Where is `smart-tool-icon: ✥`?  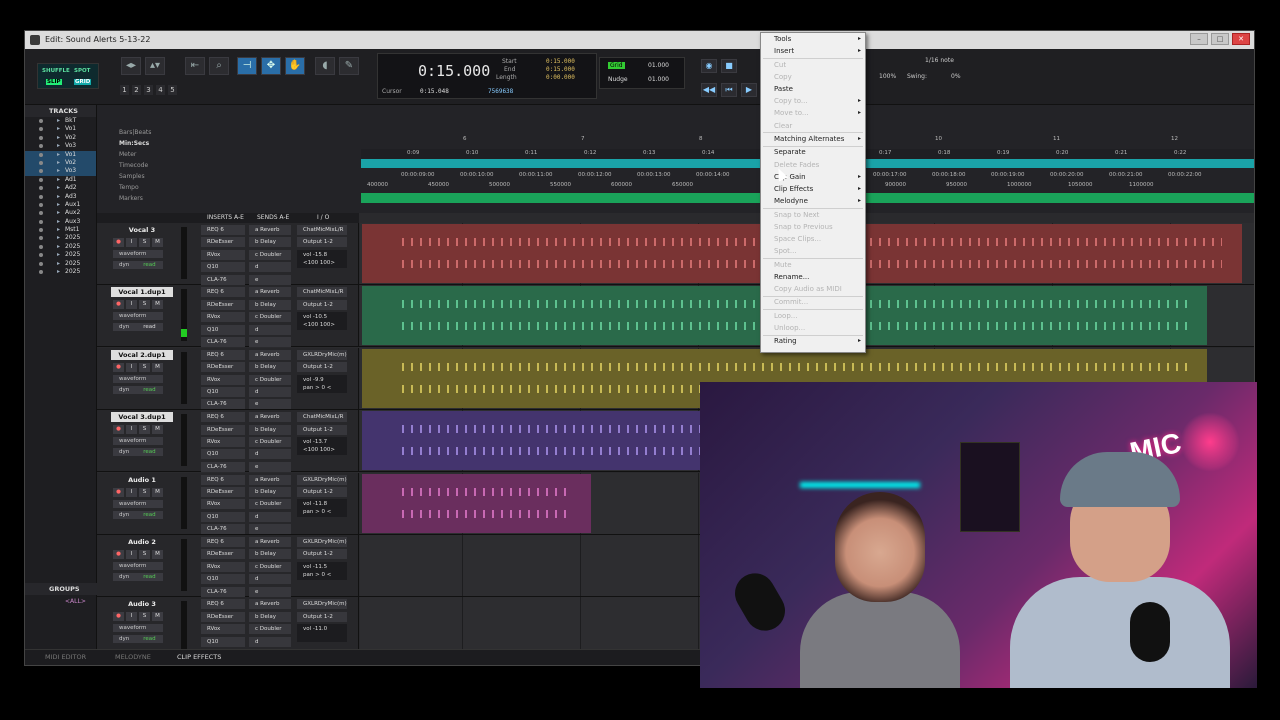
smart-tool-icon: ✥ is located at coordinates (271, 66).